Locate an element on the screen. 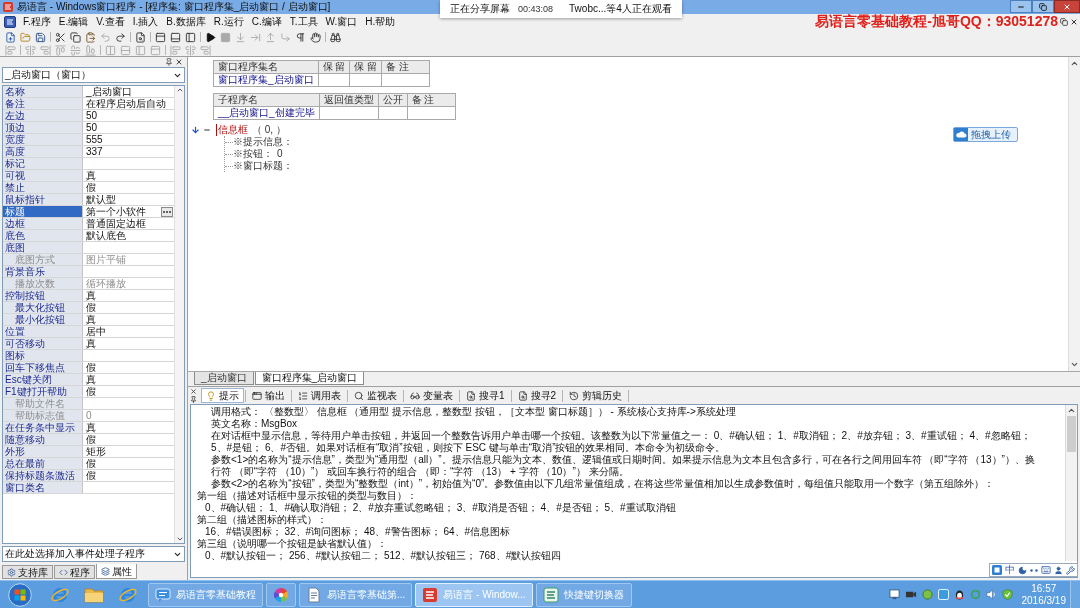 This screenshot has width=1080, height=608. property-value: 矩形 is located at coordinates (128, 451).